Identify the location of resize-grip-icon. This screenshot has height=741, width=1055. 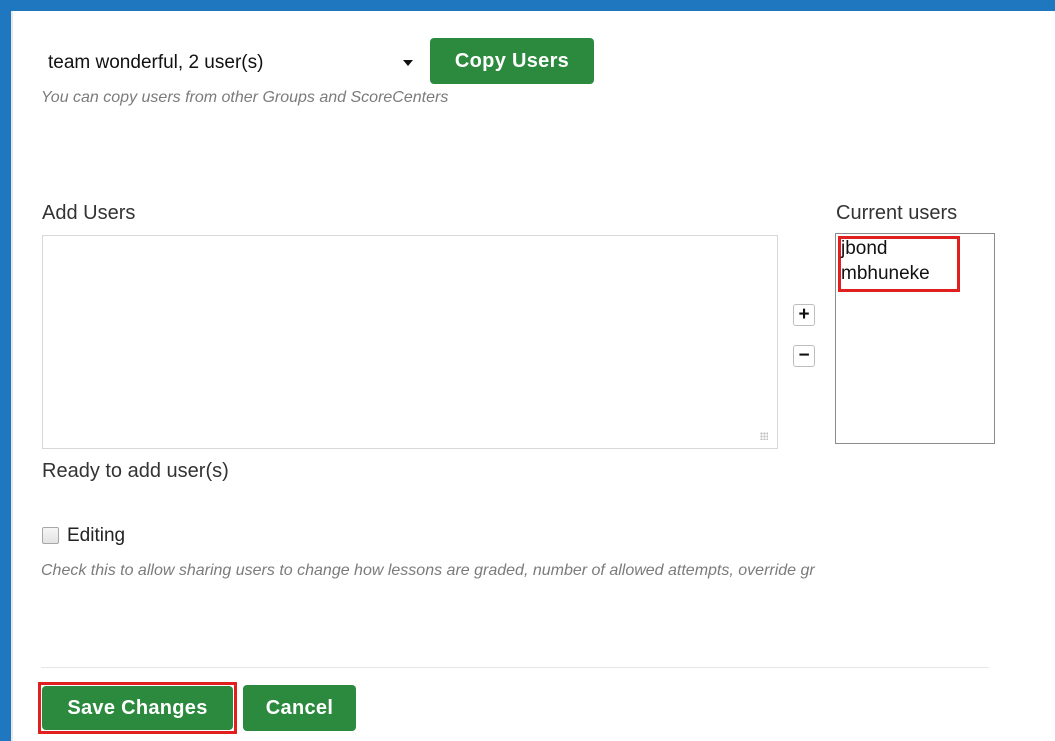
(764, 436).